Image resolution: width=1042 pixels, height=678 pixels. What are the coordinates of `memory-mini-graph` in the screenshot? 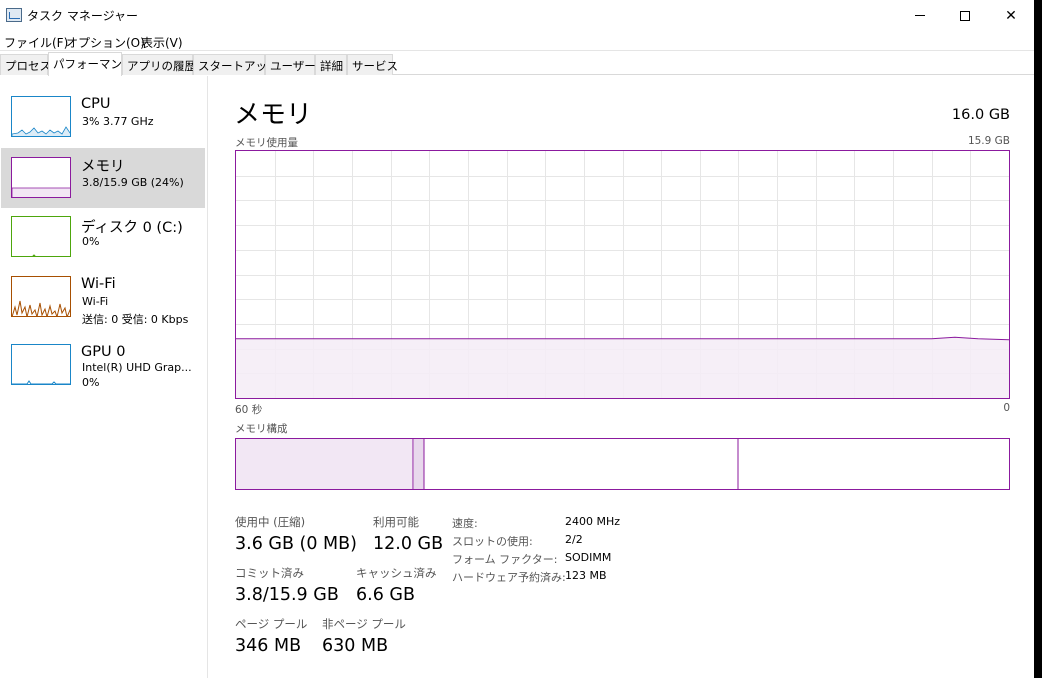 It's located at (41, 177).